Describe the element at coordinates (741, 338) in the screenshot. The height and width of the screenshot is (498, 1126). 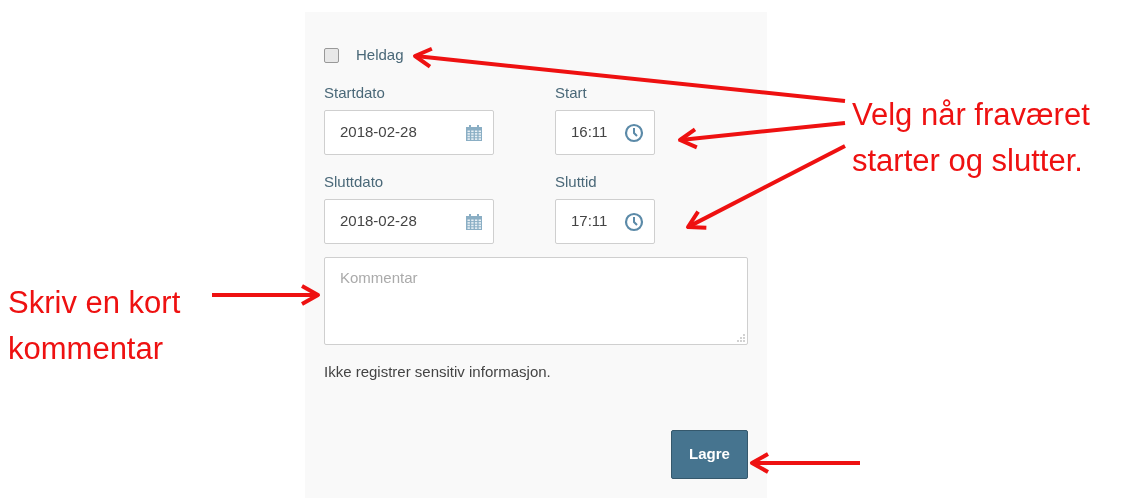
I see `resize-handle-icon` at that location.